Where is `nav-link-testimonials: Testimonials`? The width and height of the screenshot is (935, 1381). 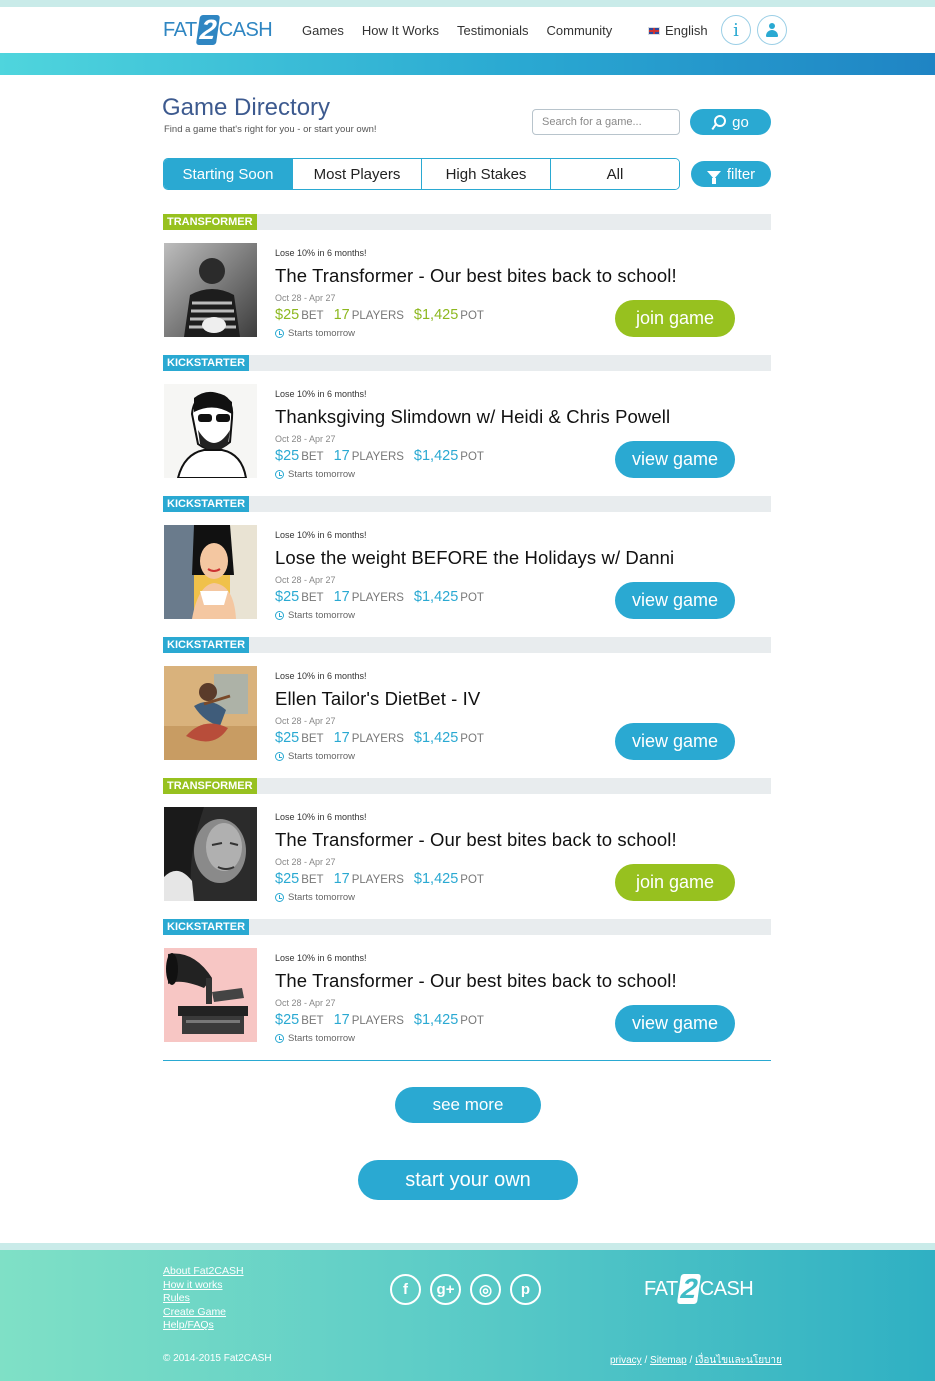
nav-link-testimonials: Testimonials is located at coordinates (493, 30).